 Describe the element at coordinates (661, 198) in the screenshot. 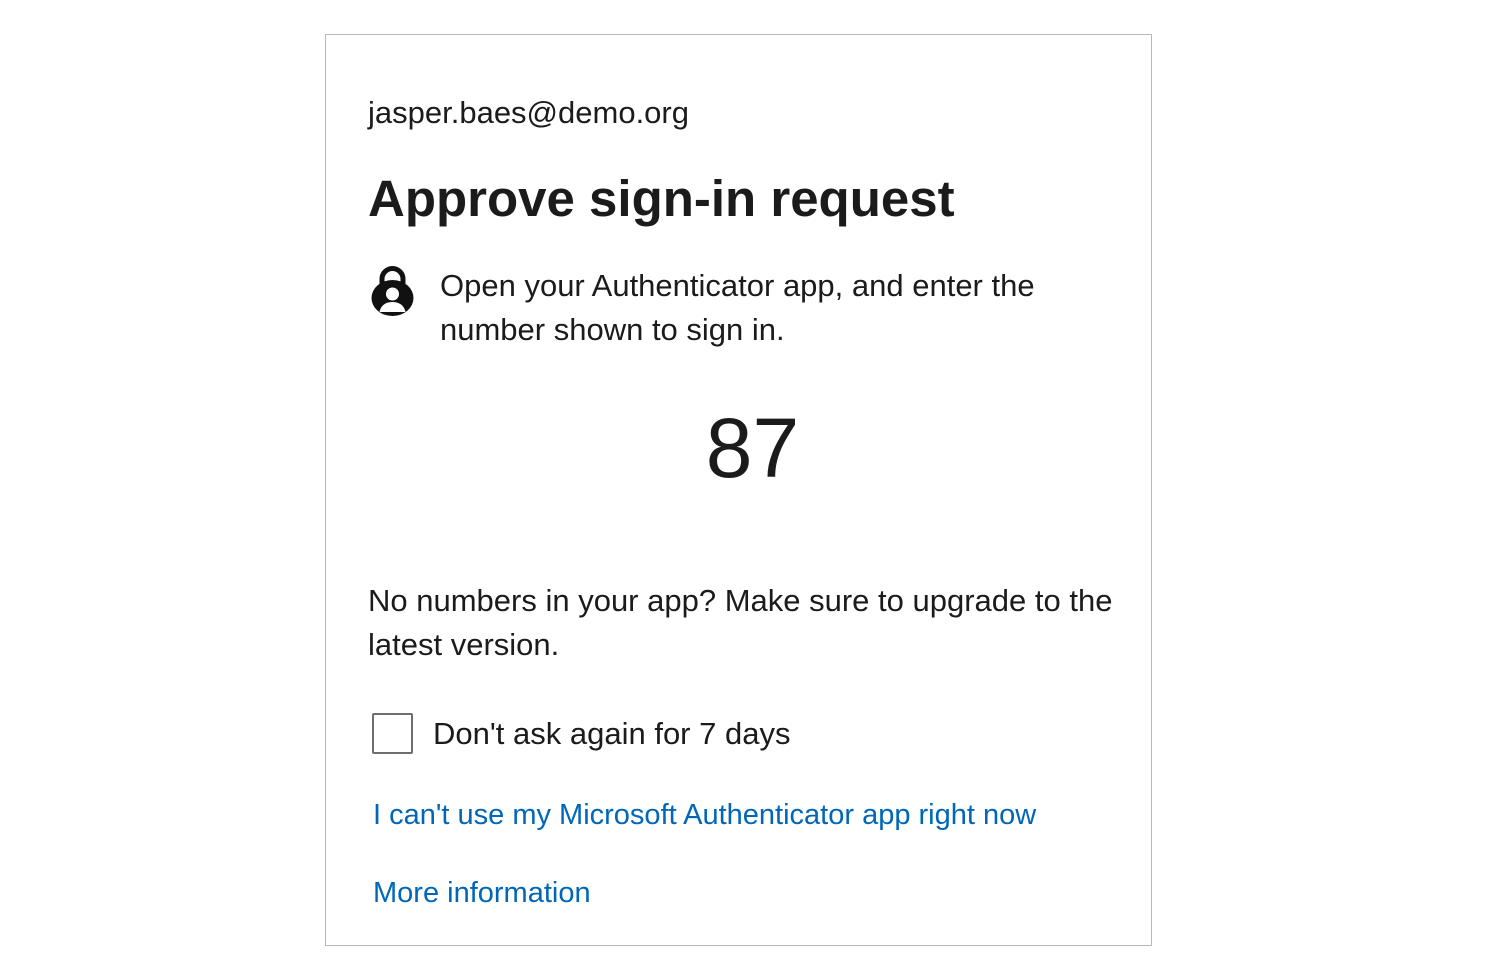

I see `page-title: Approve sign-in request` at that location.